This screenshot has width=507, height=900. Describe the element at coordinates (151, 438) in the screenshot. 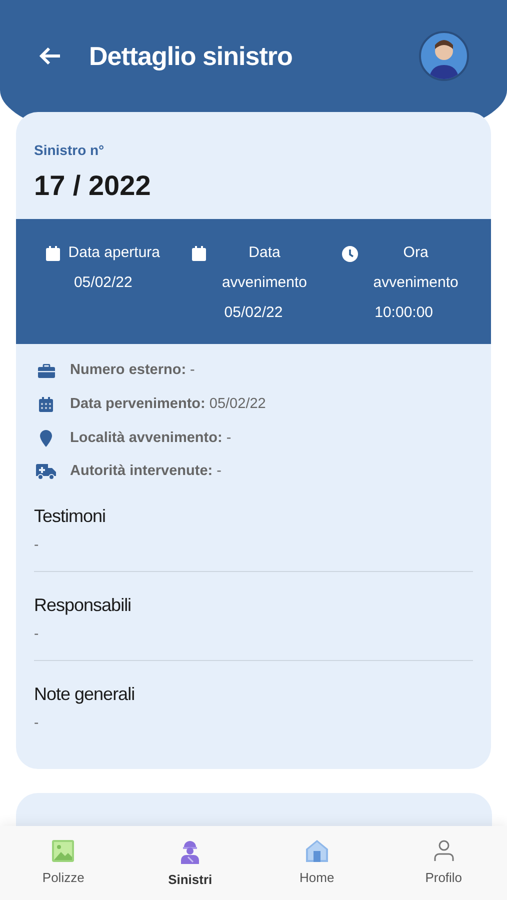

I see `detail-text: Località avvenimento: -` at that location.